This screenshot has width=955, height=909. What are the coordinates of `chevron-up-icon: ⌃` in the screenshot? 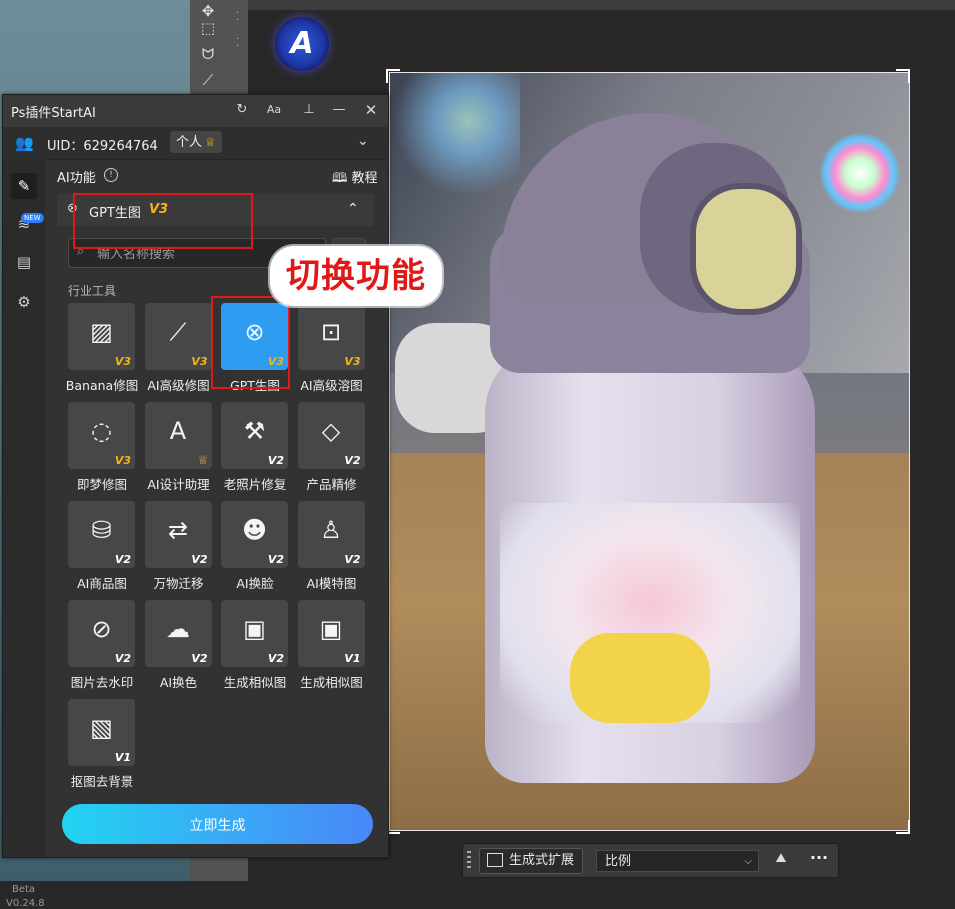 It's located at (353, 209).